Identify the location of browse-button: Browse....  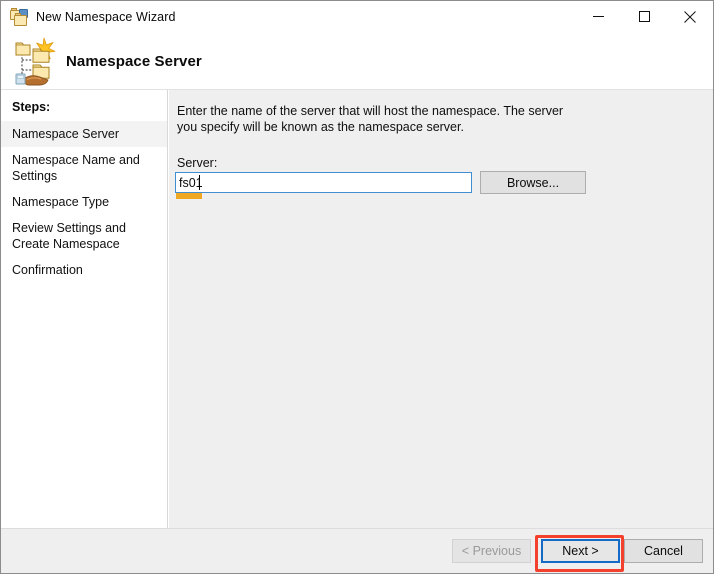
(533, 182).